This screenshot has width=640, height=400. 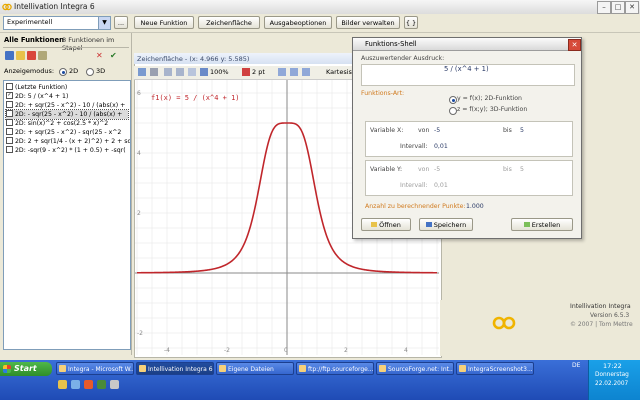 What do you see at coordinates (414, 185) in the screenshot?
I see `y-interval-label: Intervall:` at bounding box center [414, 185].